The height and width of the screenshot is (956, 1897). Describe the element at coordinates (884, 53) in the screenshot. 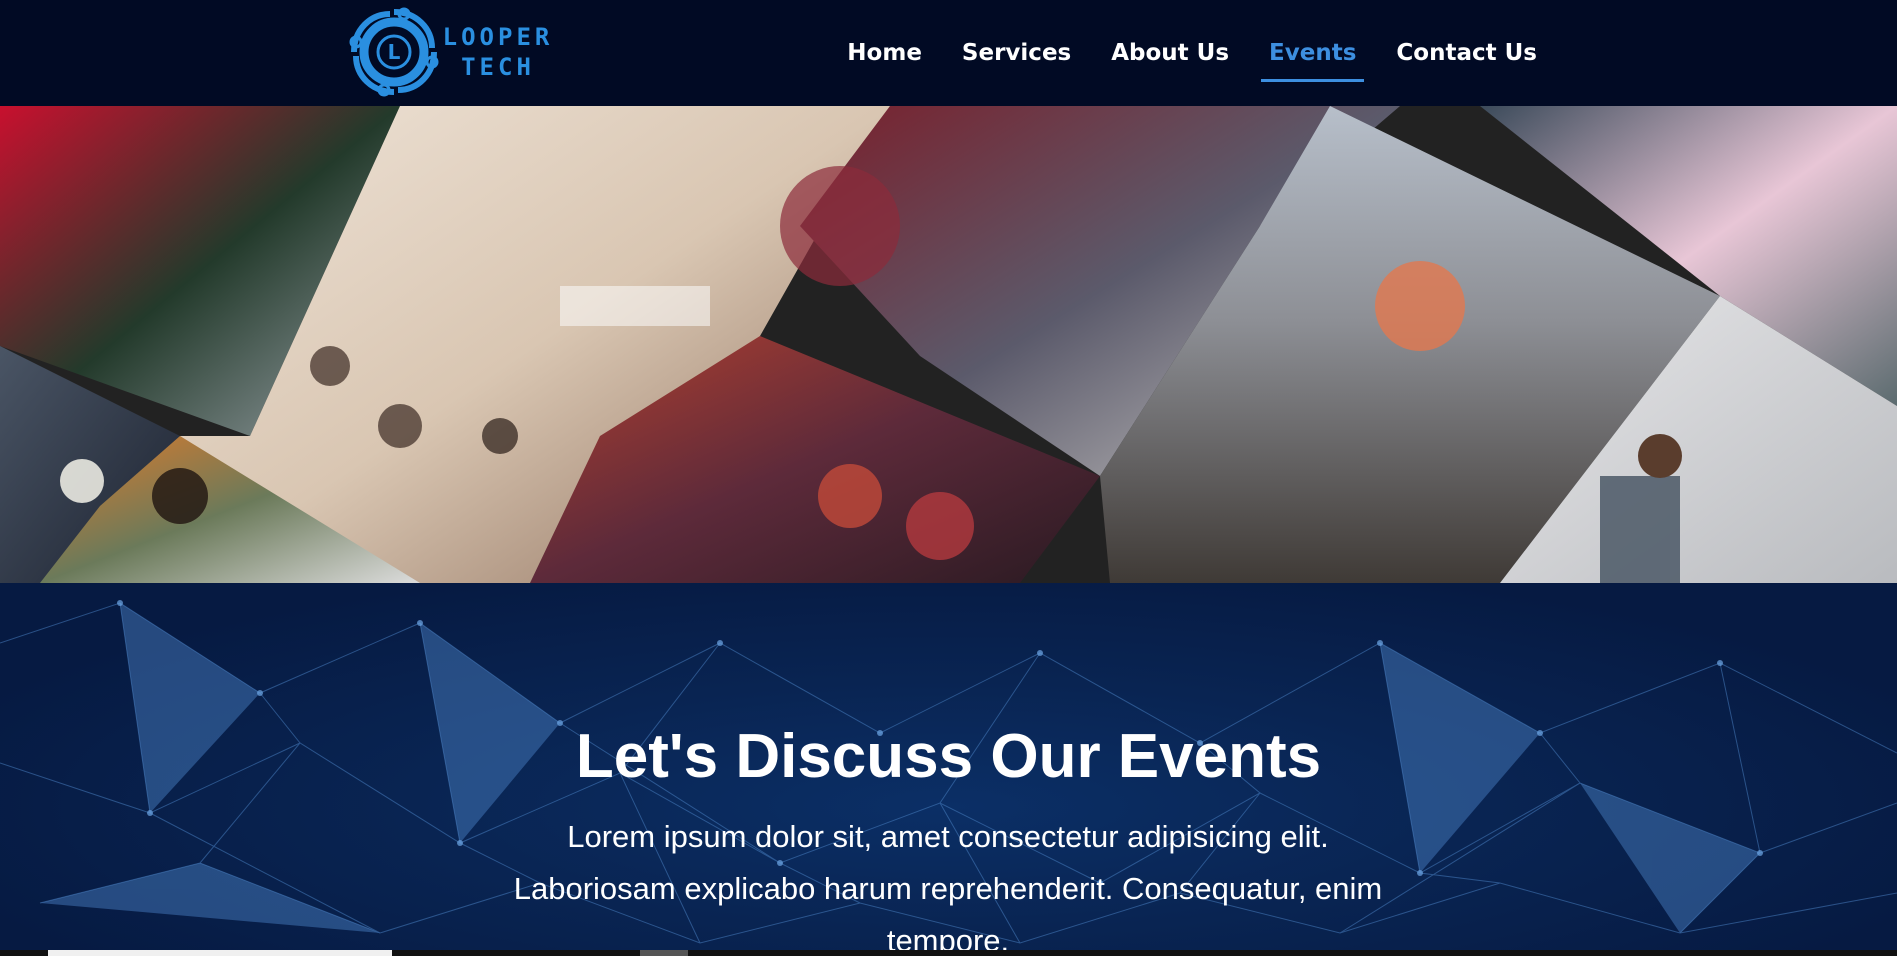

I see `nav-home: Home` at that location.